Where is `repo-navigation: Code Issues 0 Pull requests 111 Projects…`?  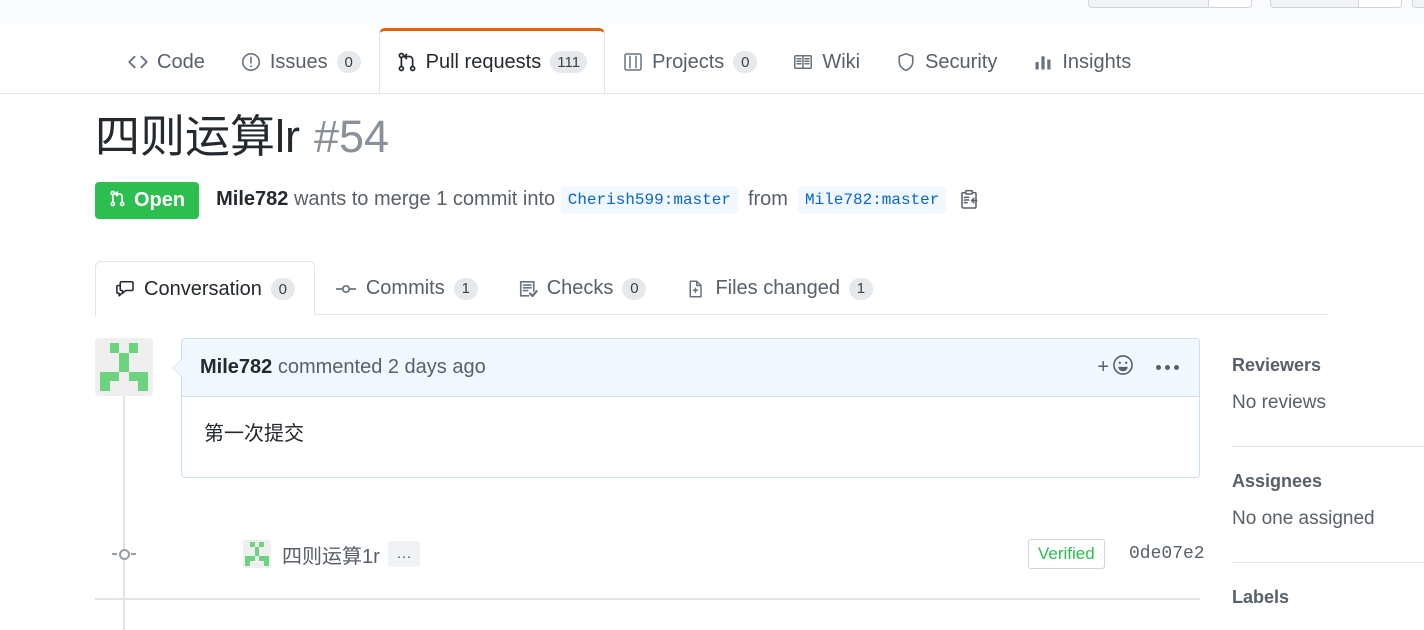
repo-navigation: Code Issues 0 Pull requests 111 Projects… is located at coordinates (712, 61).